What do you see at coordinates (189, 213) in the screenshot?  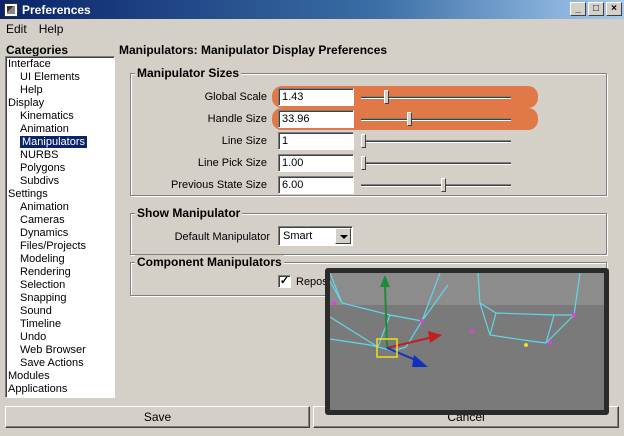 I see `show-manipulator-label: Show Manipulator` at bounding box center [189, 213].